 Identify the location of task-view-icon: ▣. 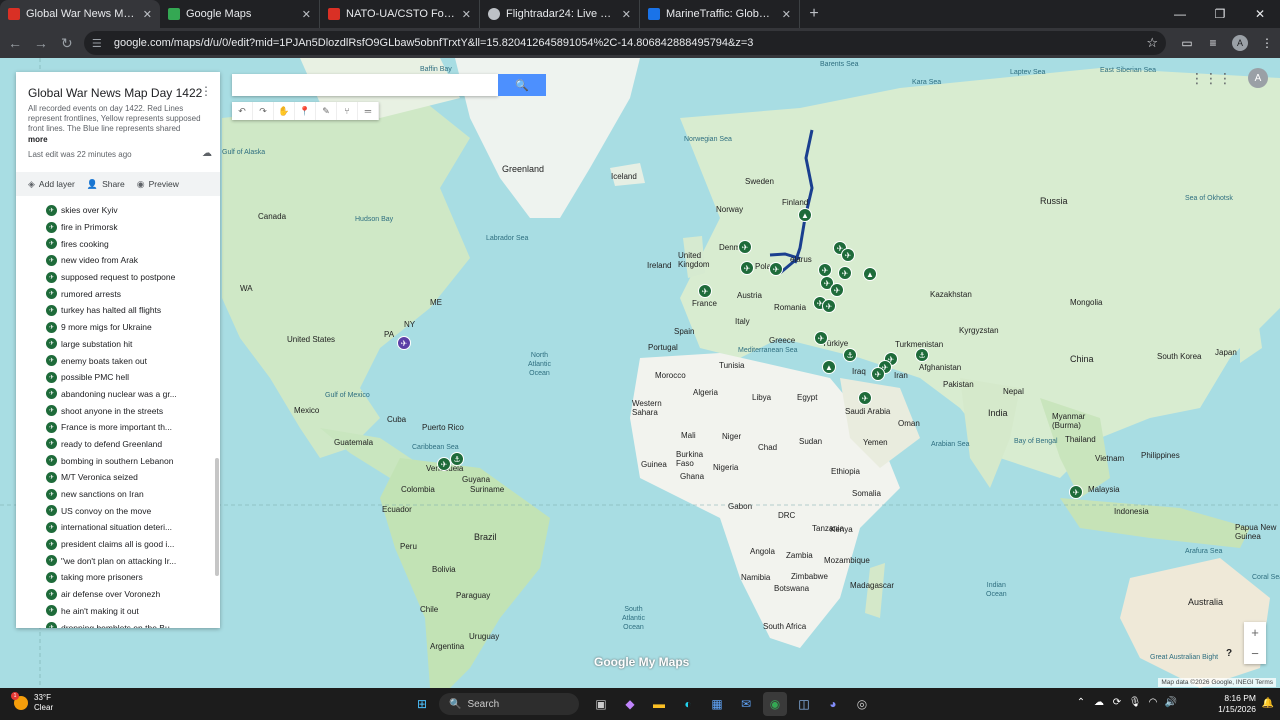
(601, 704).